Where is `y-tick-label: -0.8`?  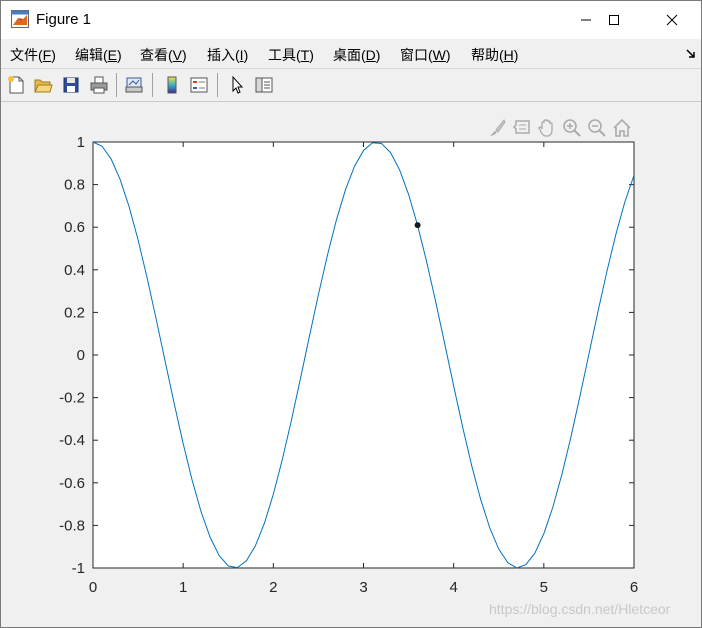
y-tick-label: -0.8 is located at coordinates (72, 525).